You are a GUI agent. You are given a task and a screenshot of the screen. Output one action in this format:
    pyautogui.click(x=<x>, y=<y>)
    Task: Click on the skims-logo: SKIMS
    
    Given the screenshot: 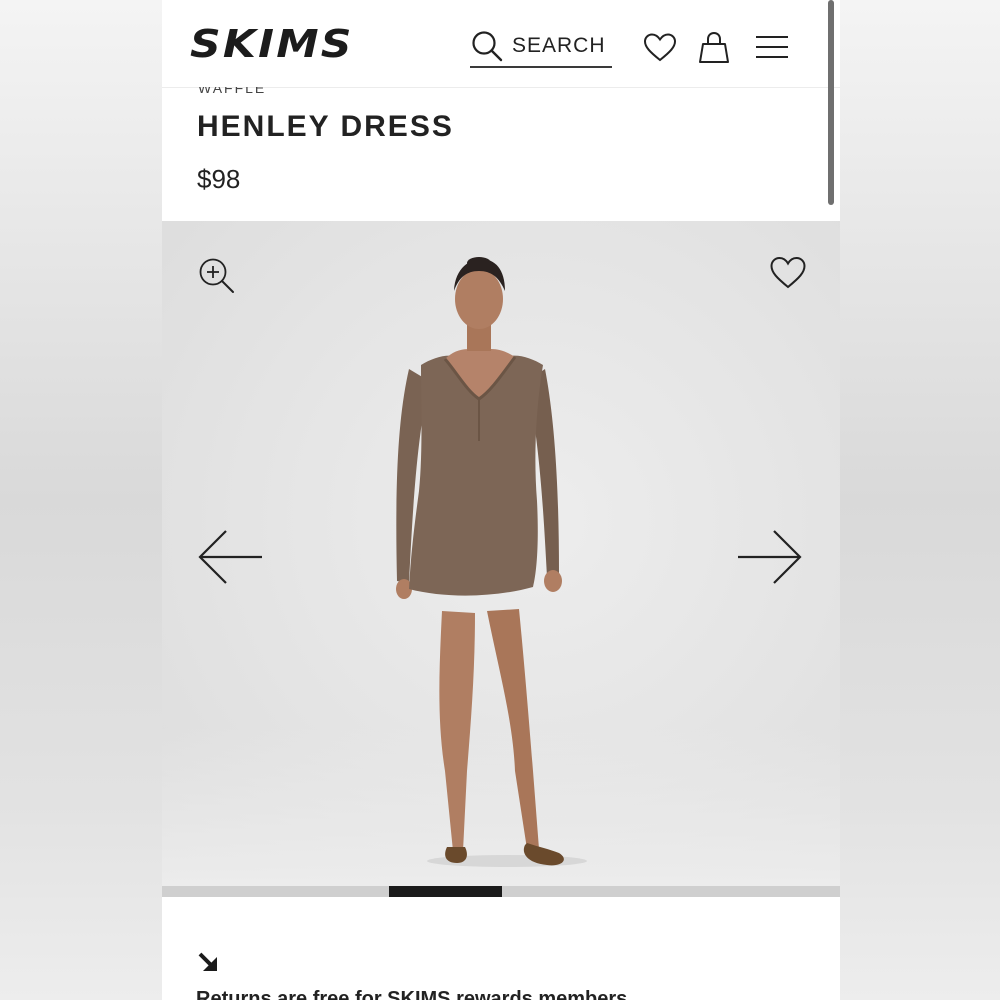 What is the action you would take?
    pyautogui.click(x=272, y=44)
    